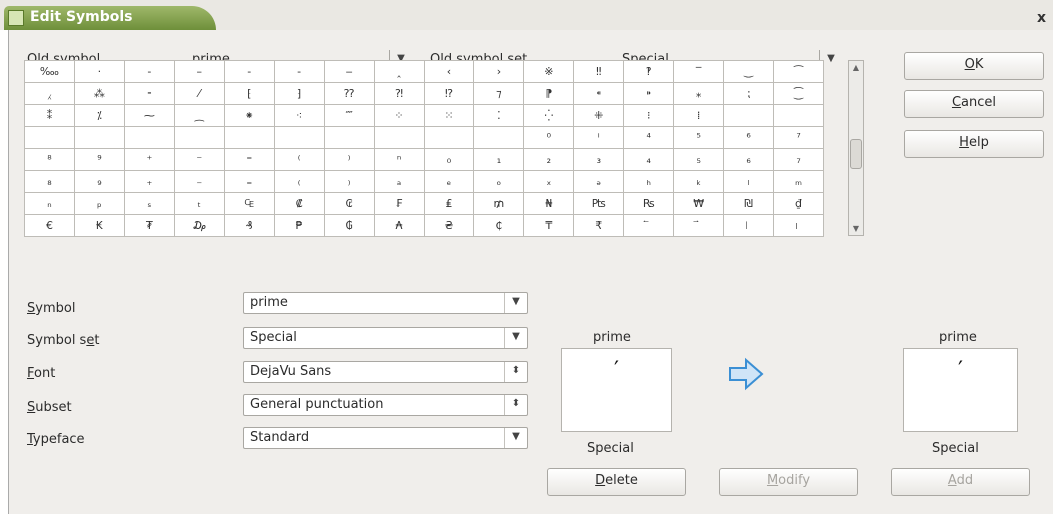 The image size is (1053, 514). What do you see at coordinates (399, 93) in the screenshot?
I see `symbol-cell: ⁈` at bounding box center [399, 93].